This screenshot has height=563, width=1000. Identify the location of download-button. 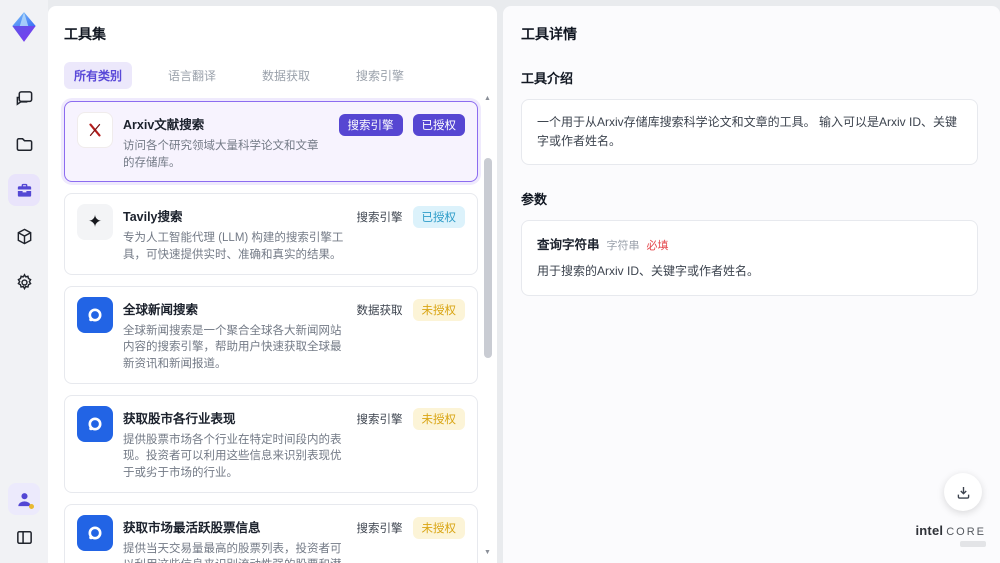
(963, 492).